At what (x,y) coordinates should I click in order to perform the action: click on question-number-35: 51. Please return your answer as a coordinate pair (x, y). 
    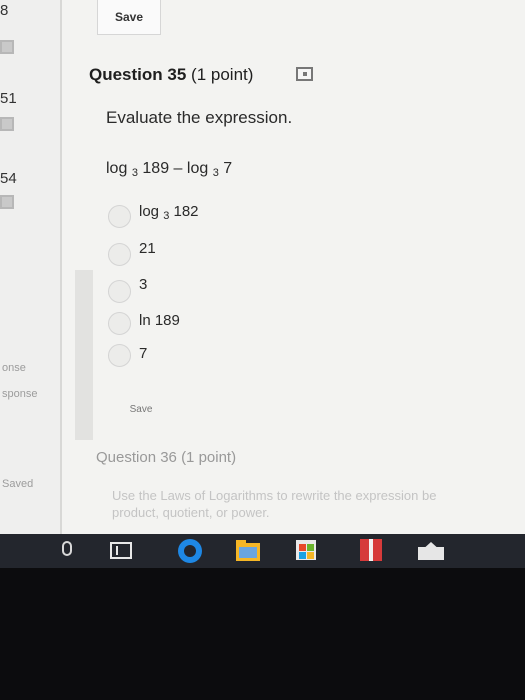
    Looking at the image, I should click on (8, 98).